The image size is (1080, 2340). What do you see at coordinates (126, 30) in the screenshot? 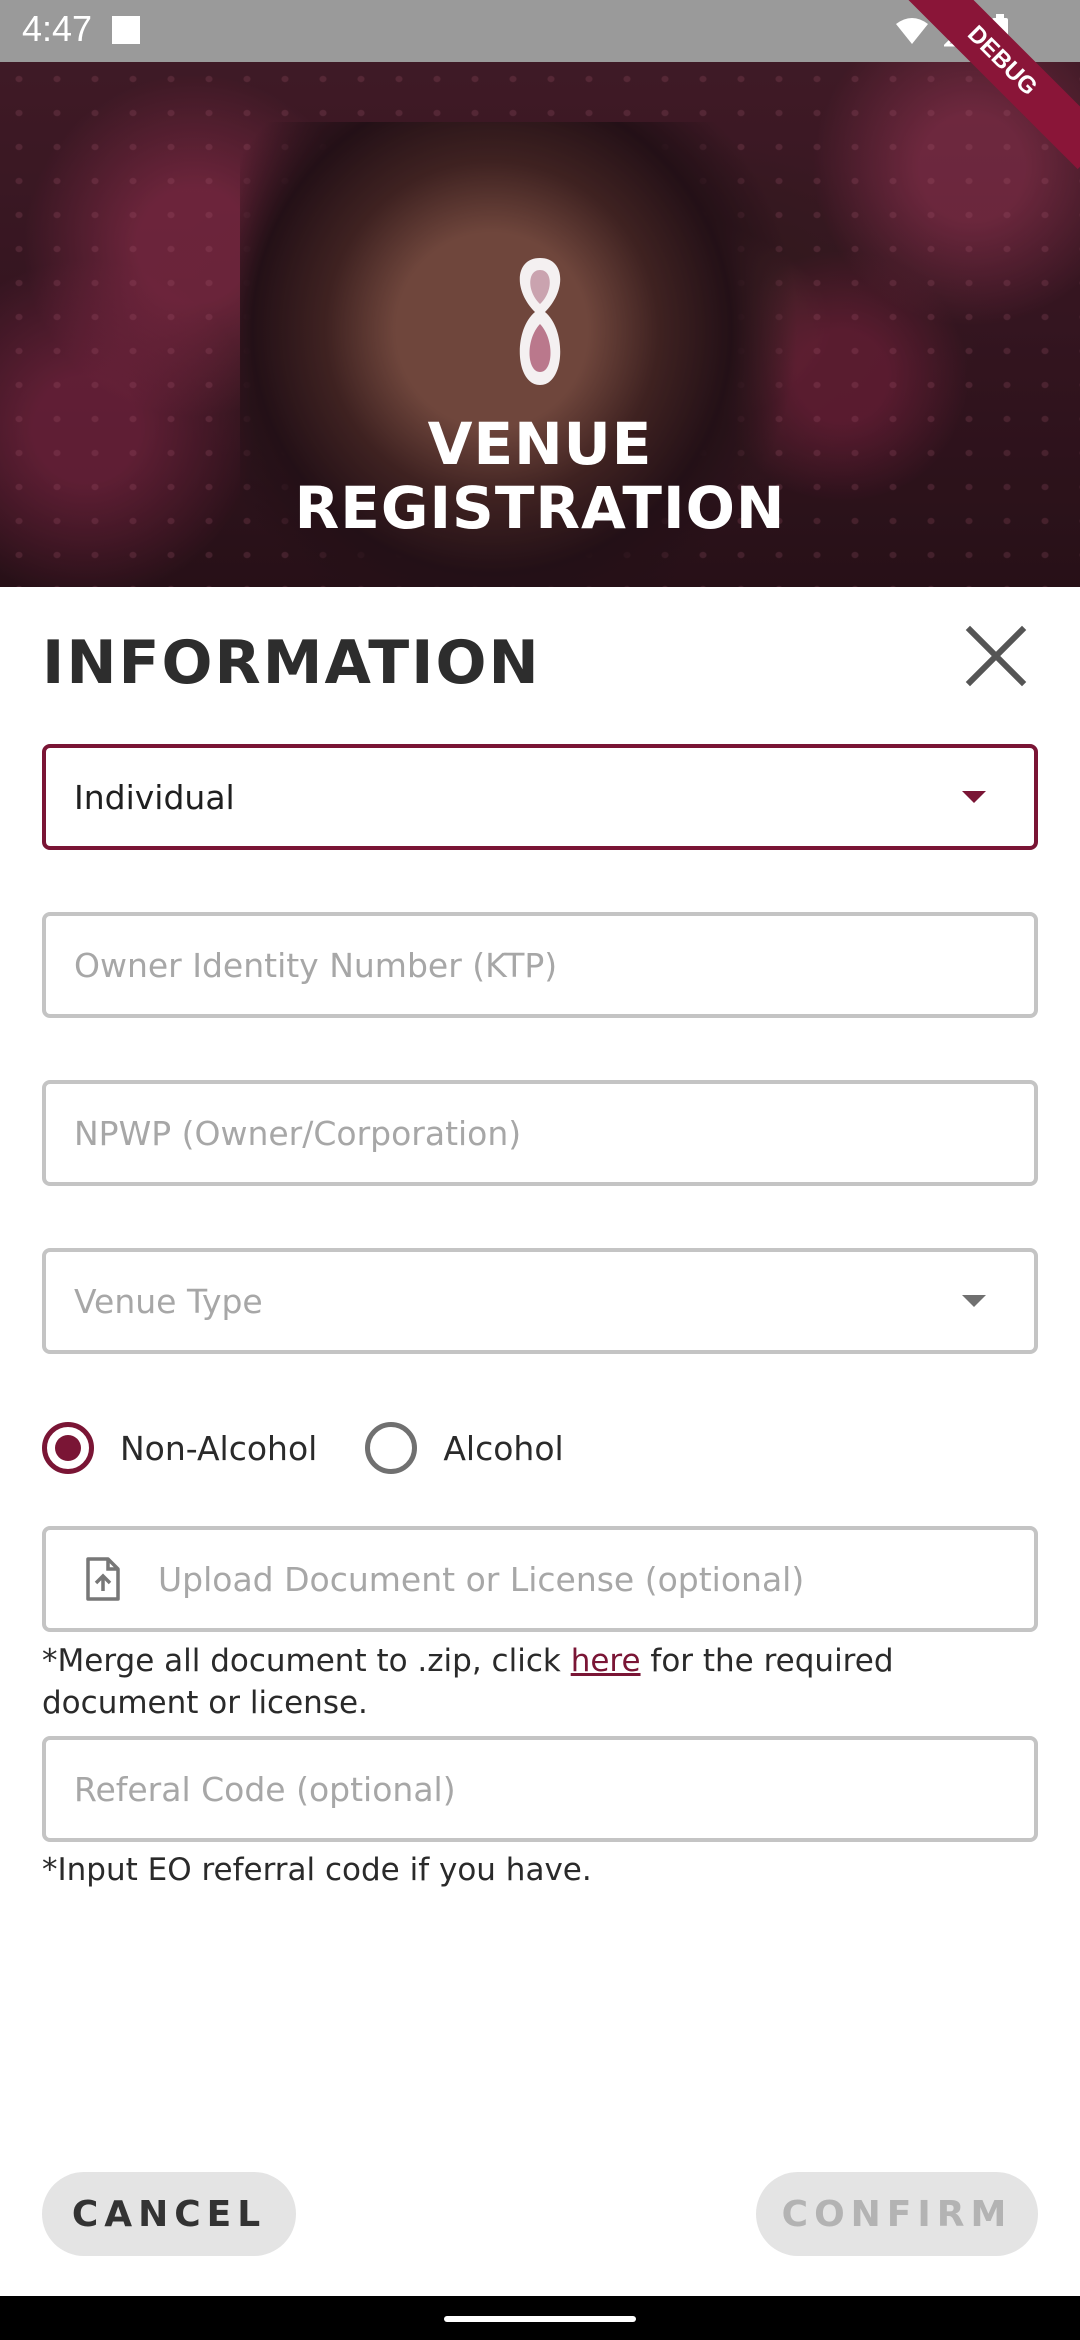
I see `notification-icon` at bounding box center [126, 30].